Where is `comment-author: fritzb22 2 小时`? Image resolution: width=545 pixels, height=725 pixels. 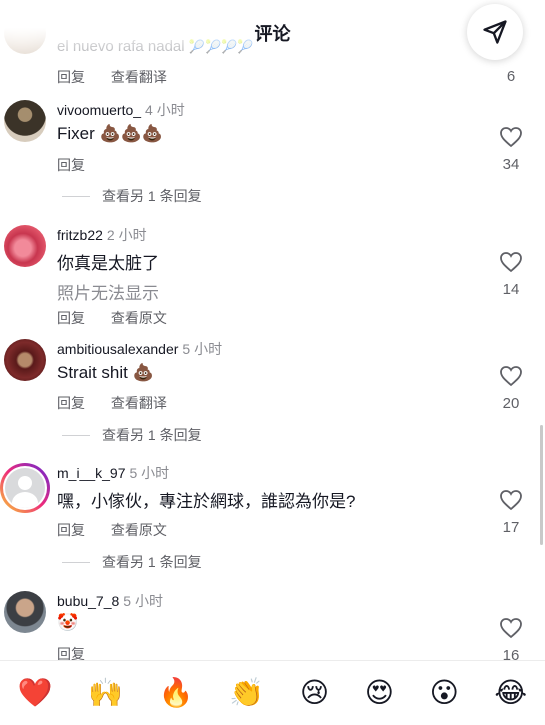
comment-author: fritzb22 2 小时 is located at coordinates (102, 235).